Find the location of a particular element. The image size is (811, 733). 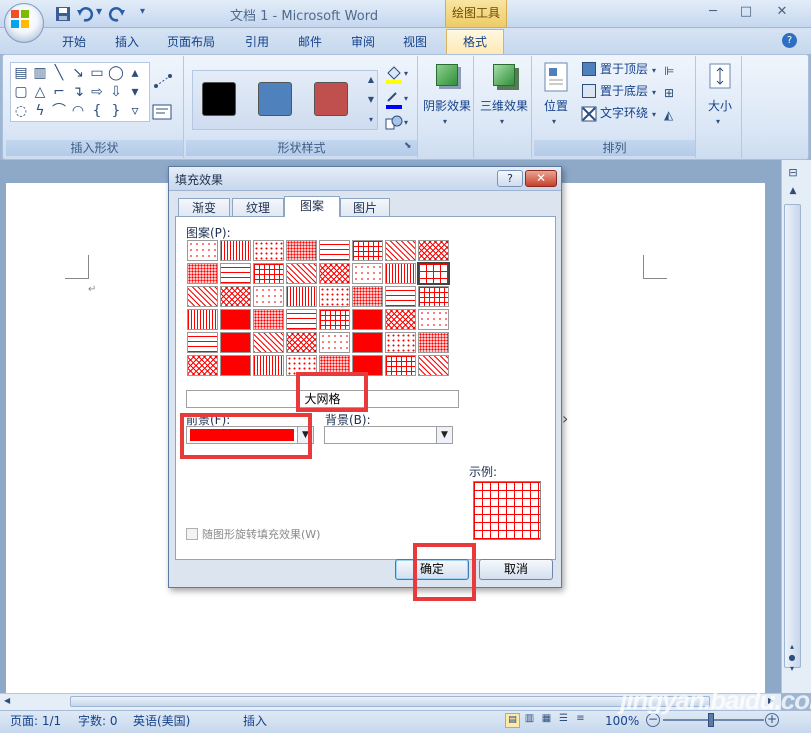

scroll-left-arrow-icon: ◀ is located at coordinates (7, 700).